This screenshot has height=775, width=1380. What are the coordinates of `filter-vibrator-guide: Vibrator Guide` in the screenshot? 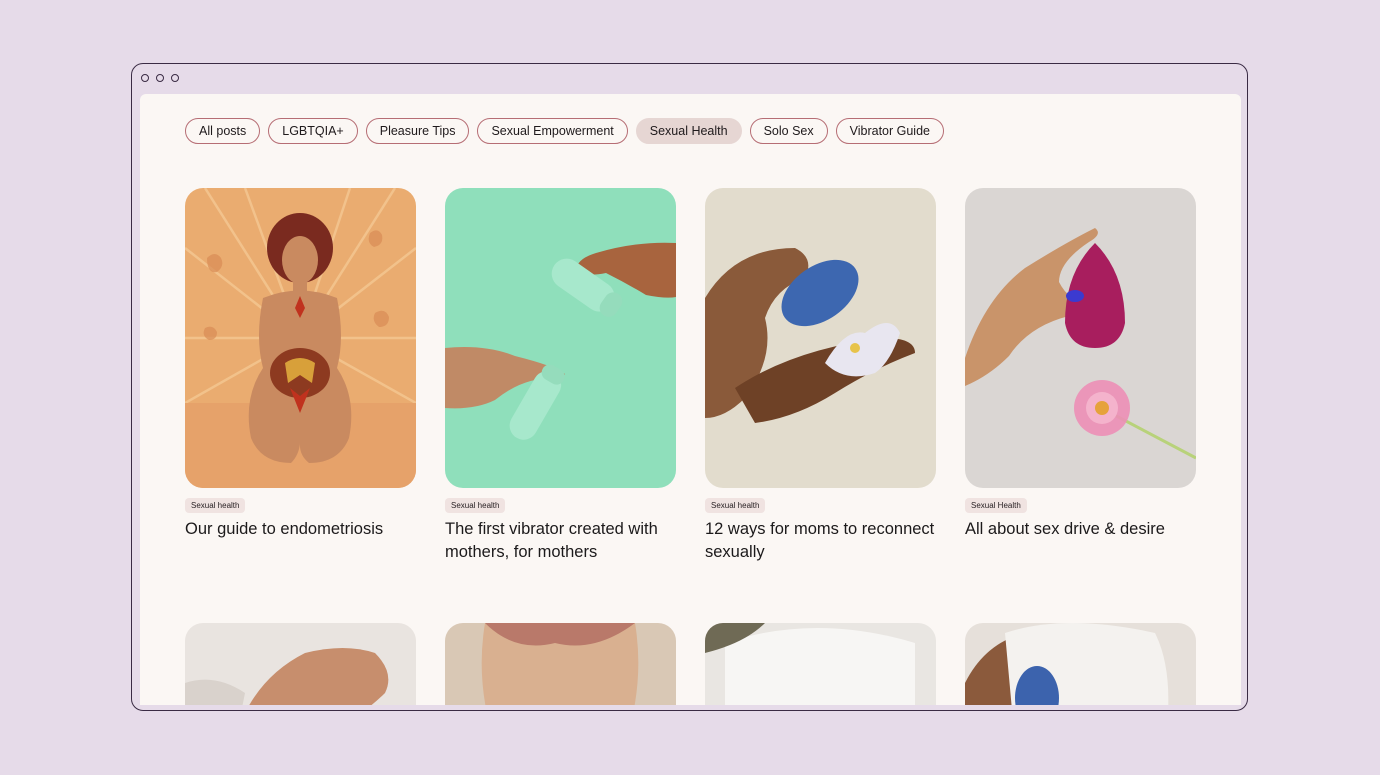 It's located at (889, 131).